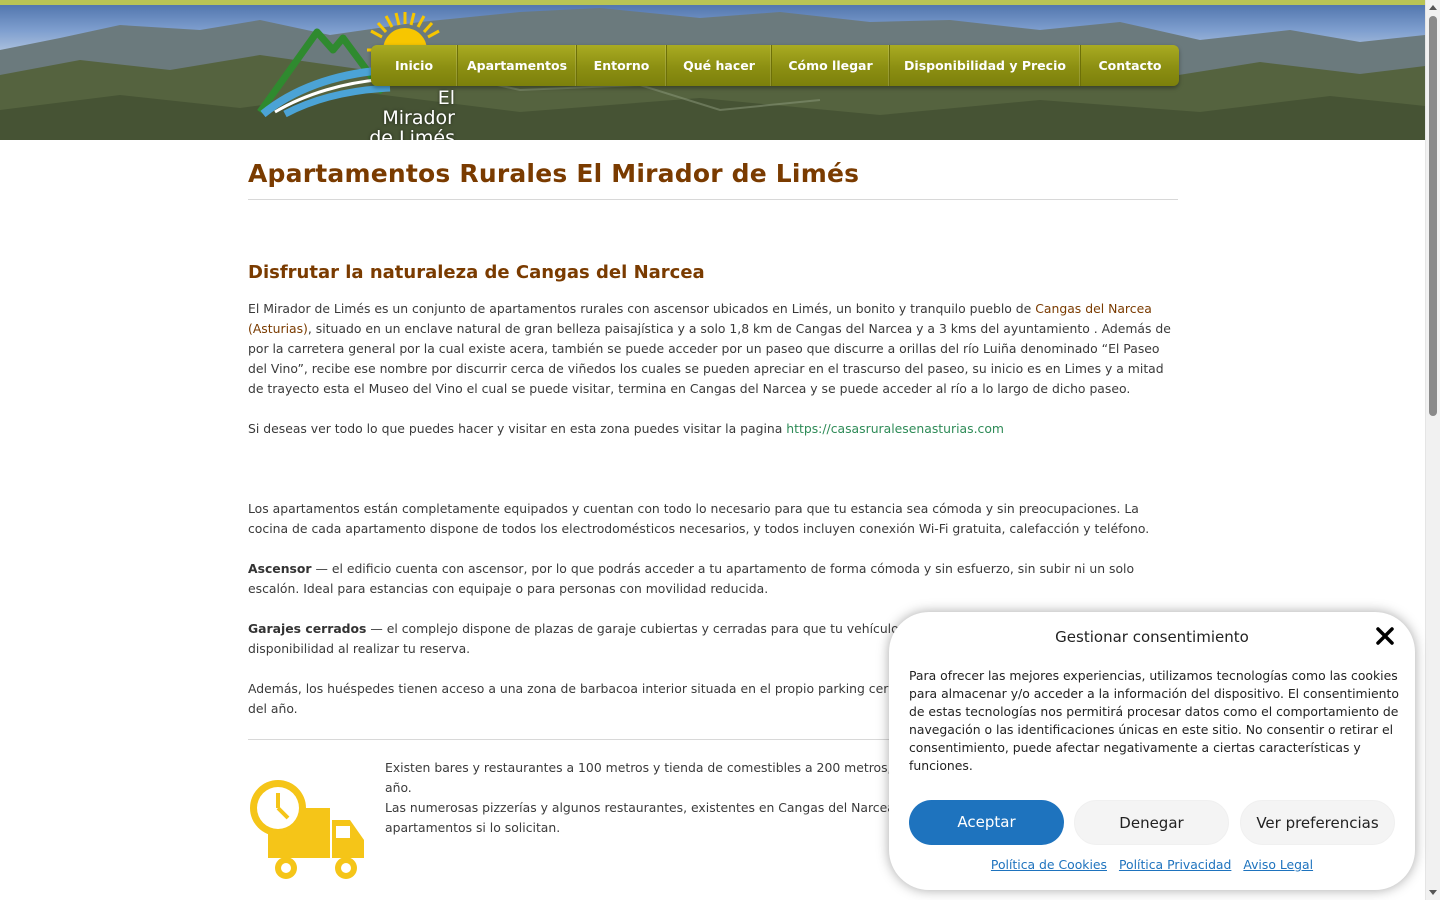  What do you see at coordinates (1317, 822) in the screenshot?
I see `preferences-button: Ver preferencias` at bounding box center [1317, 822].